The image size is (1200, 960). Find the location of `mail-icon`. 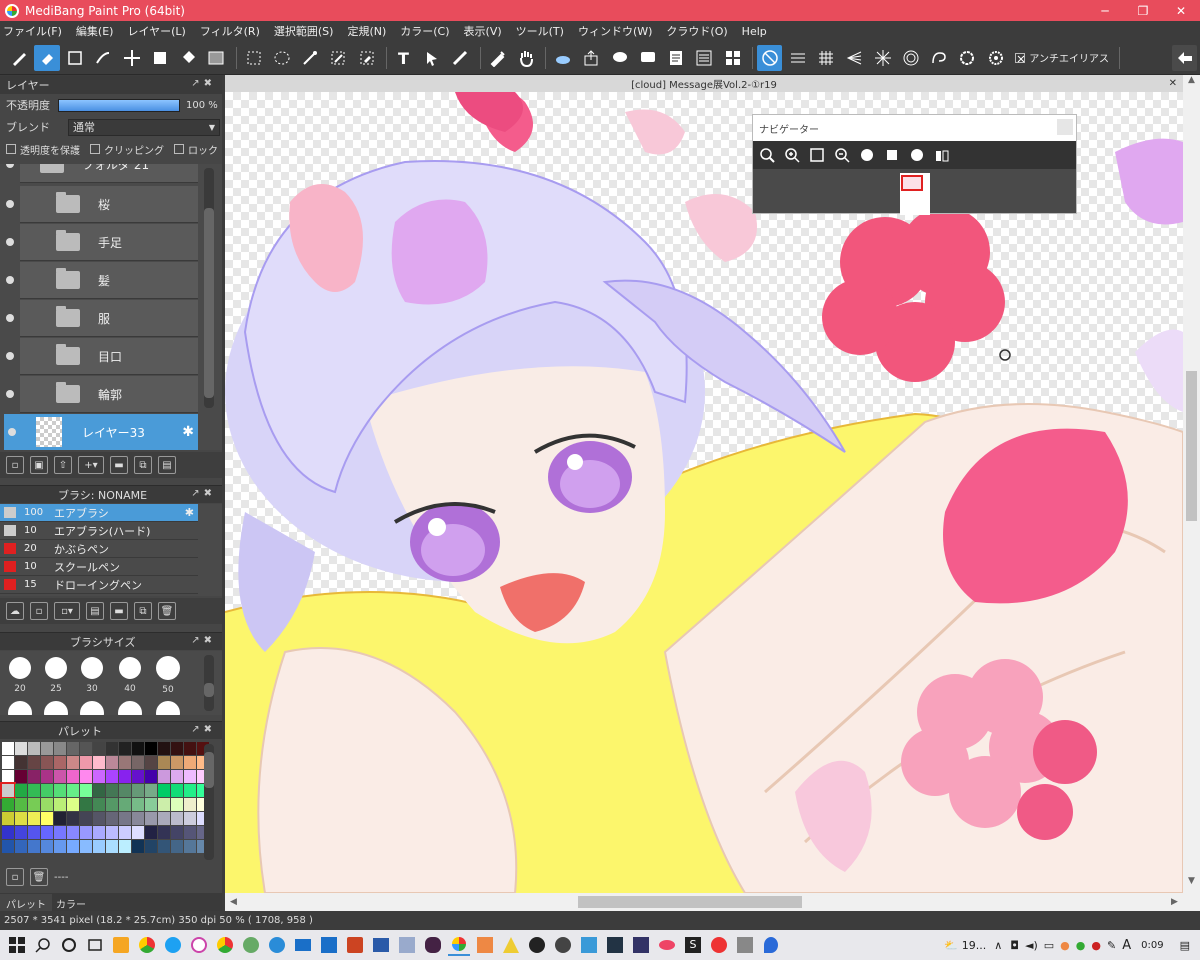

mail-icon is located at coordinates (303, 945).